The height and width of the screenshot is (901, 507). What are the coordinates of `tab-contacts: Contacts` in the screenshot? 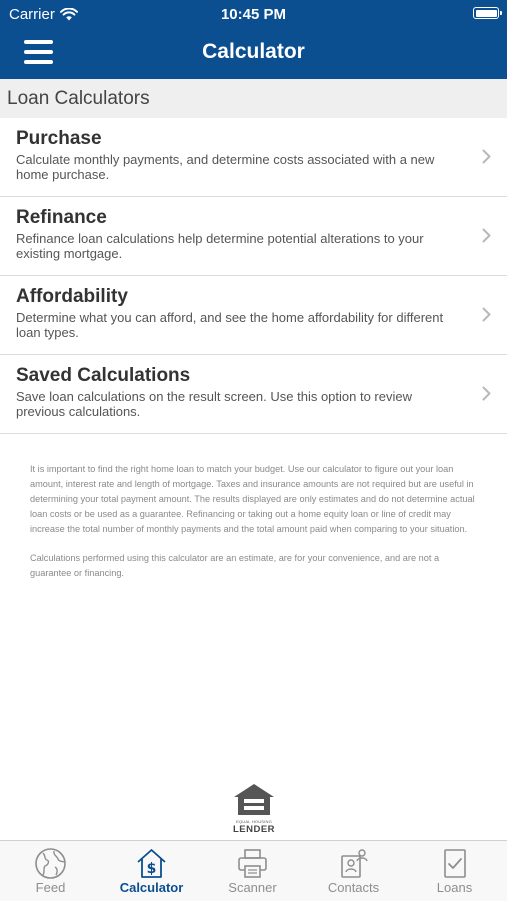 It's located at (353, 871).